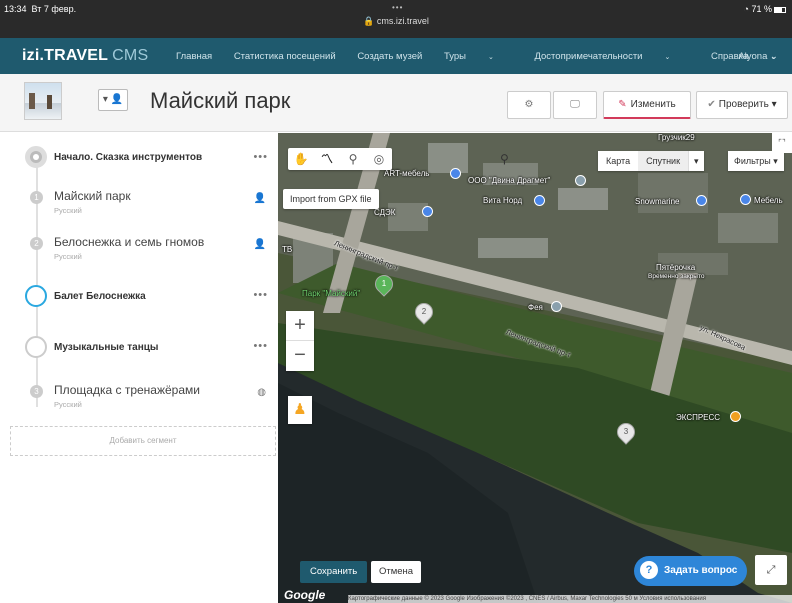 This screenshot has height=603, width=792. I want to click on user-menu: Alyona ⌄, so click(758, 56).